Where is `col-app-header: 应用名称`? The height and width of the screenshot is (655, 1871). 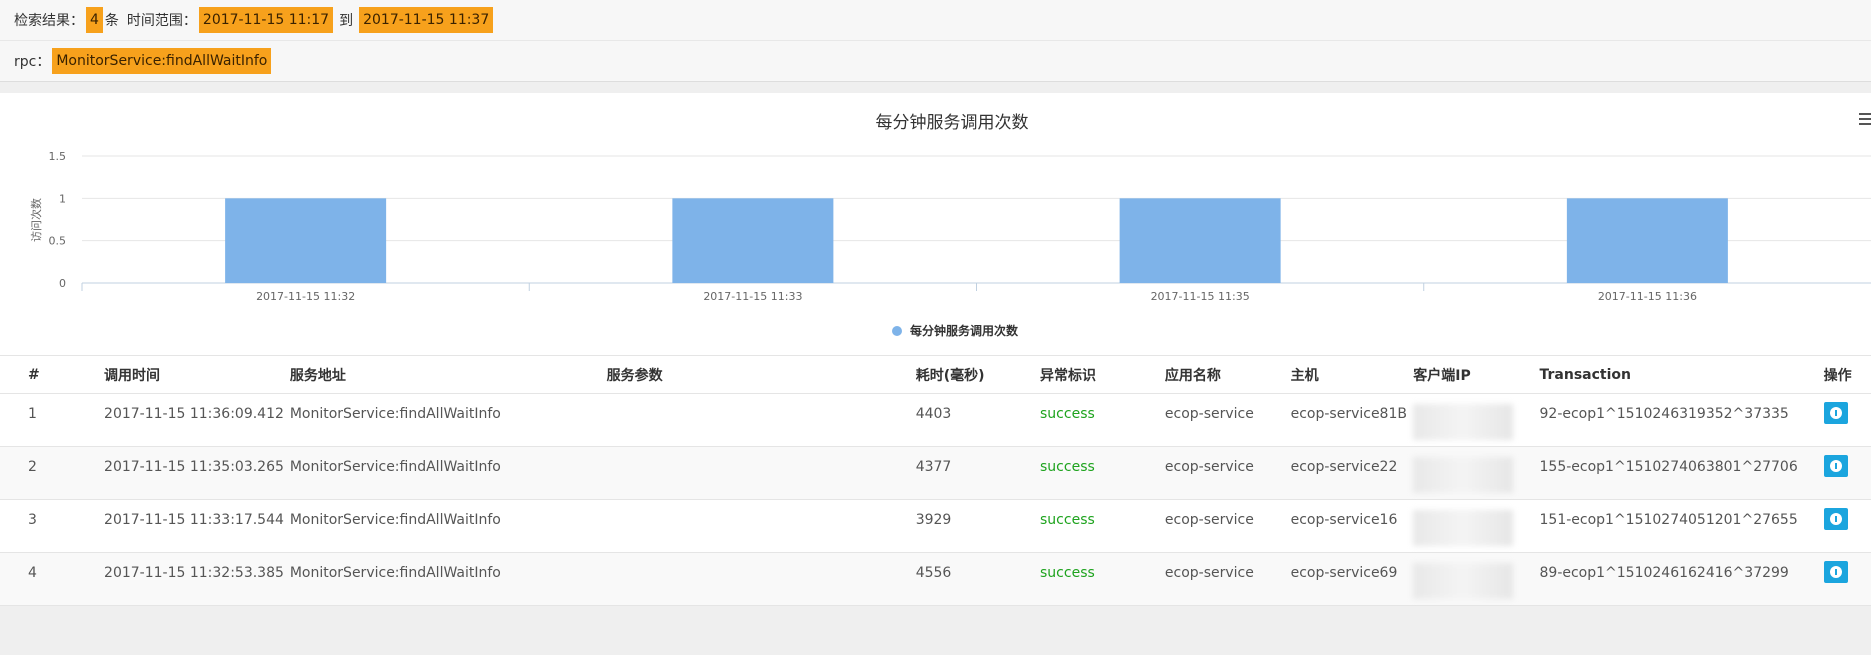
col-app-header: 应用名称 is located at coordinates (1227, 374).